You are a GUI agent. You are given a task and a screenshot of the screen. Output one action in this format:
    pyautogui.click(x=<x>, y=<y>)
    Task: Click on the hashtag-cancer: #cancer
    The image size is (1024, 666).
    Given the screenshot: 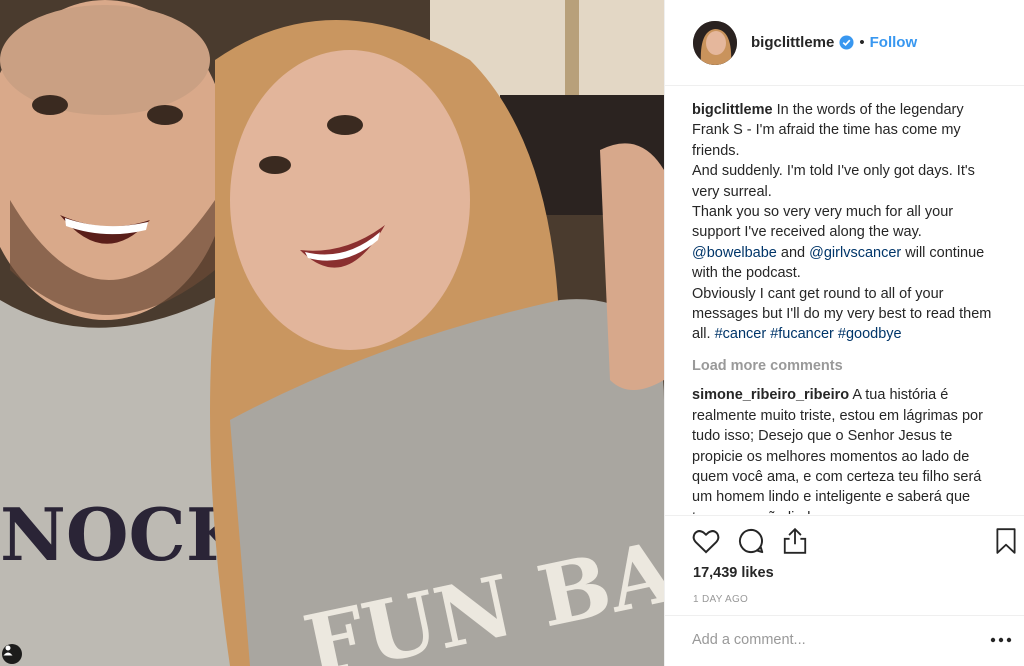 What is the action you would take?
    pyautogui.click(x=741, y=334)
    